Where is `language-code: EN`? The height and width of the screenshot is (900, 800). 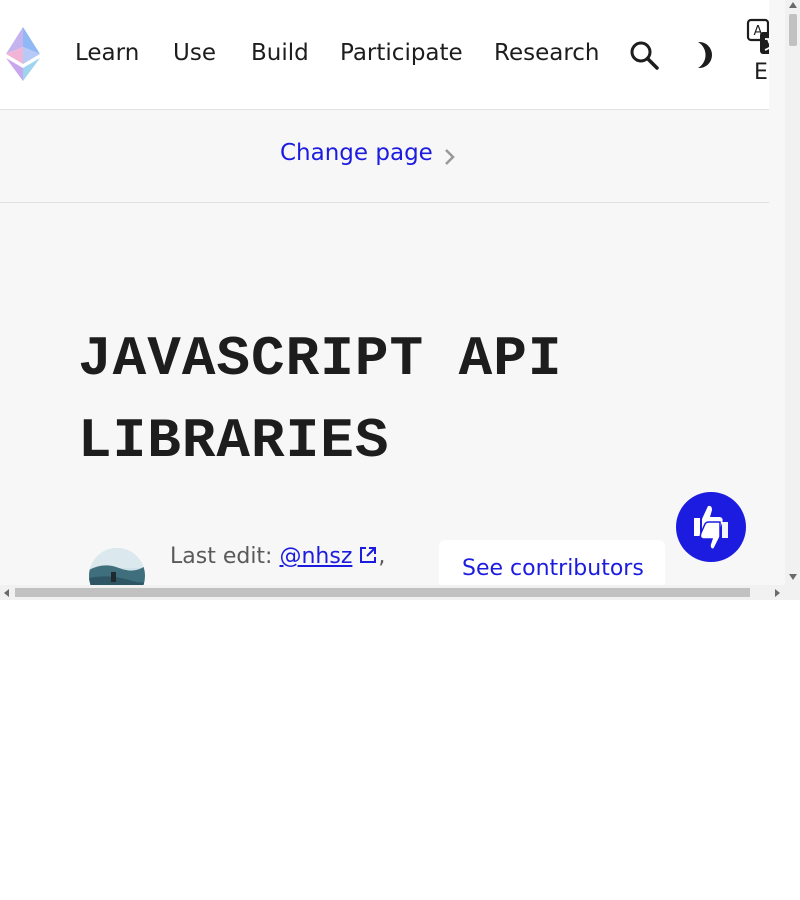 language-code: EN is located at coordinates (761, 72).